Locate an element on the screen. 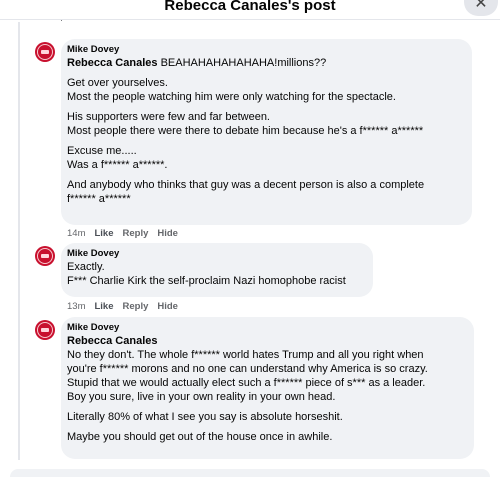 The image size is (500, 477). comment-time: 14m is located at coordinates (76, 233).